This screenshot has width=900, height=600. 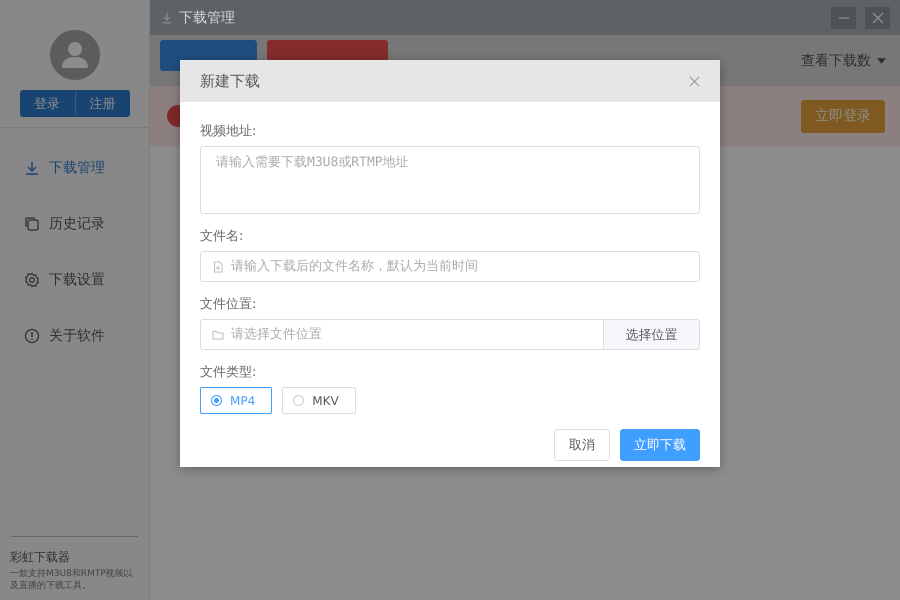 What do you see at coordinates (229, 304) in the screenshot?
I see `field-label: 文件位置:` at bounding box center [229, 304].